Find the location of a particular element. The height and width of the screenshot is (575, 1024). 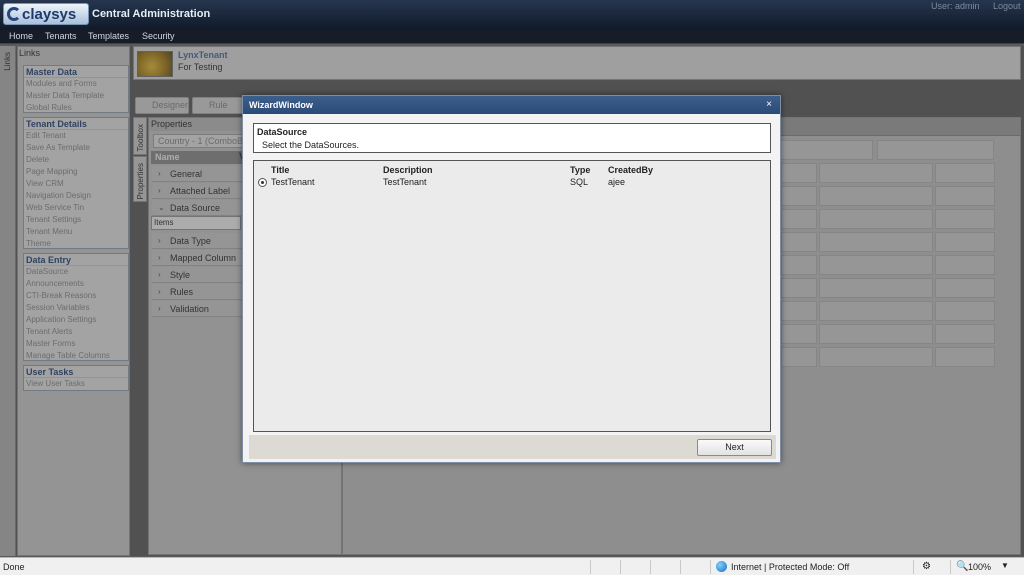

column-header-description: Description is located at coordinates (408, 170).